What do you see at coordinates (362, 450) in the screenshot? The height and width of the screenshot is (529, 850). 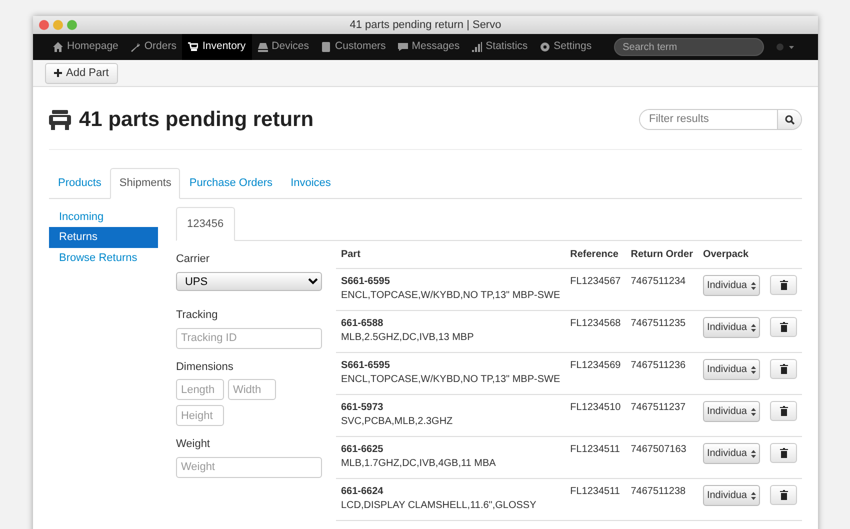 I see `part-number: 661-6625` at bounding box center [362, 450].